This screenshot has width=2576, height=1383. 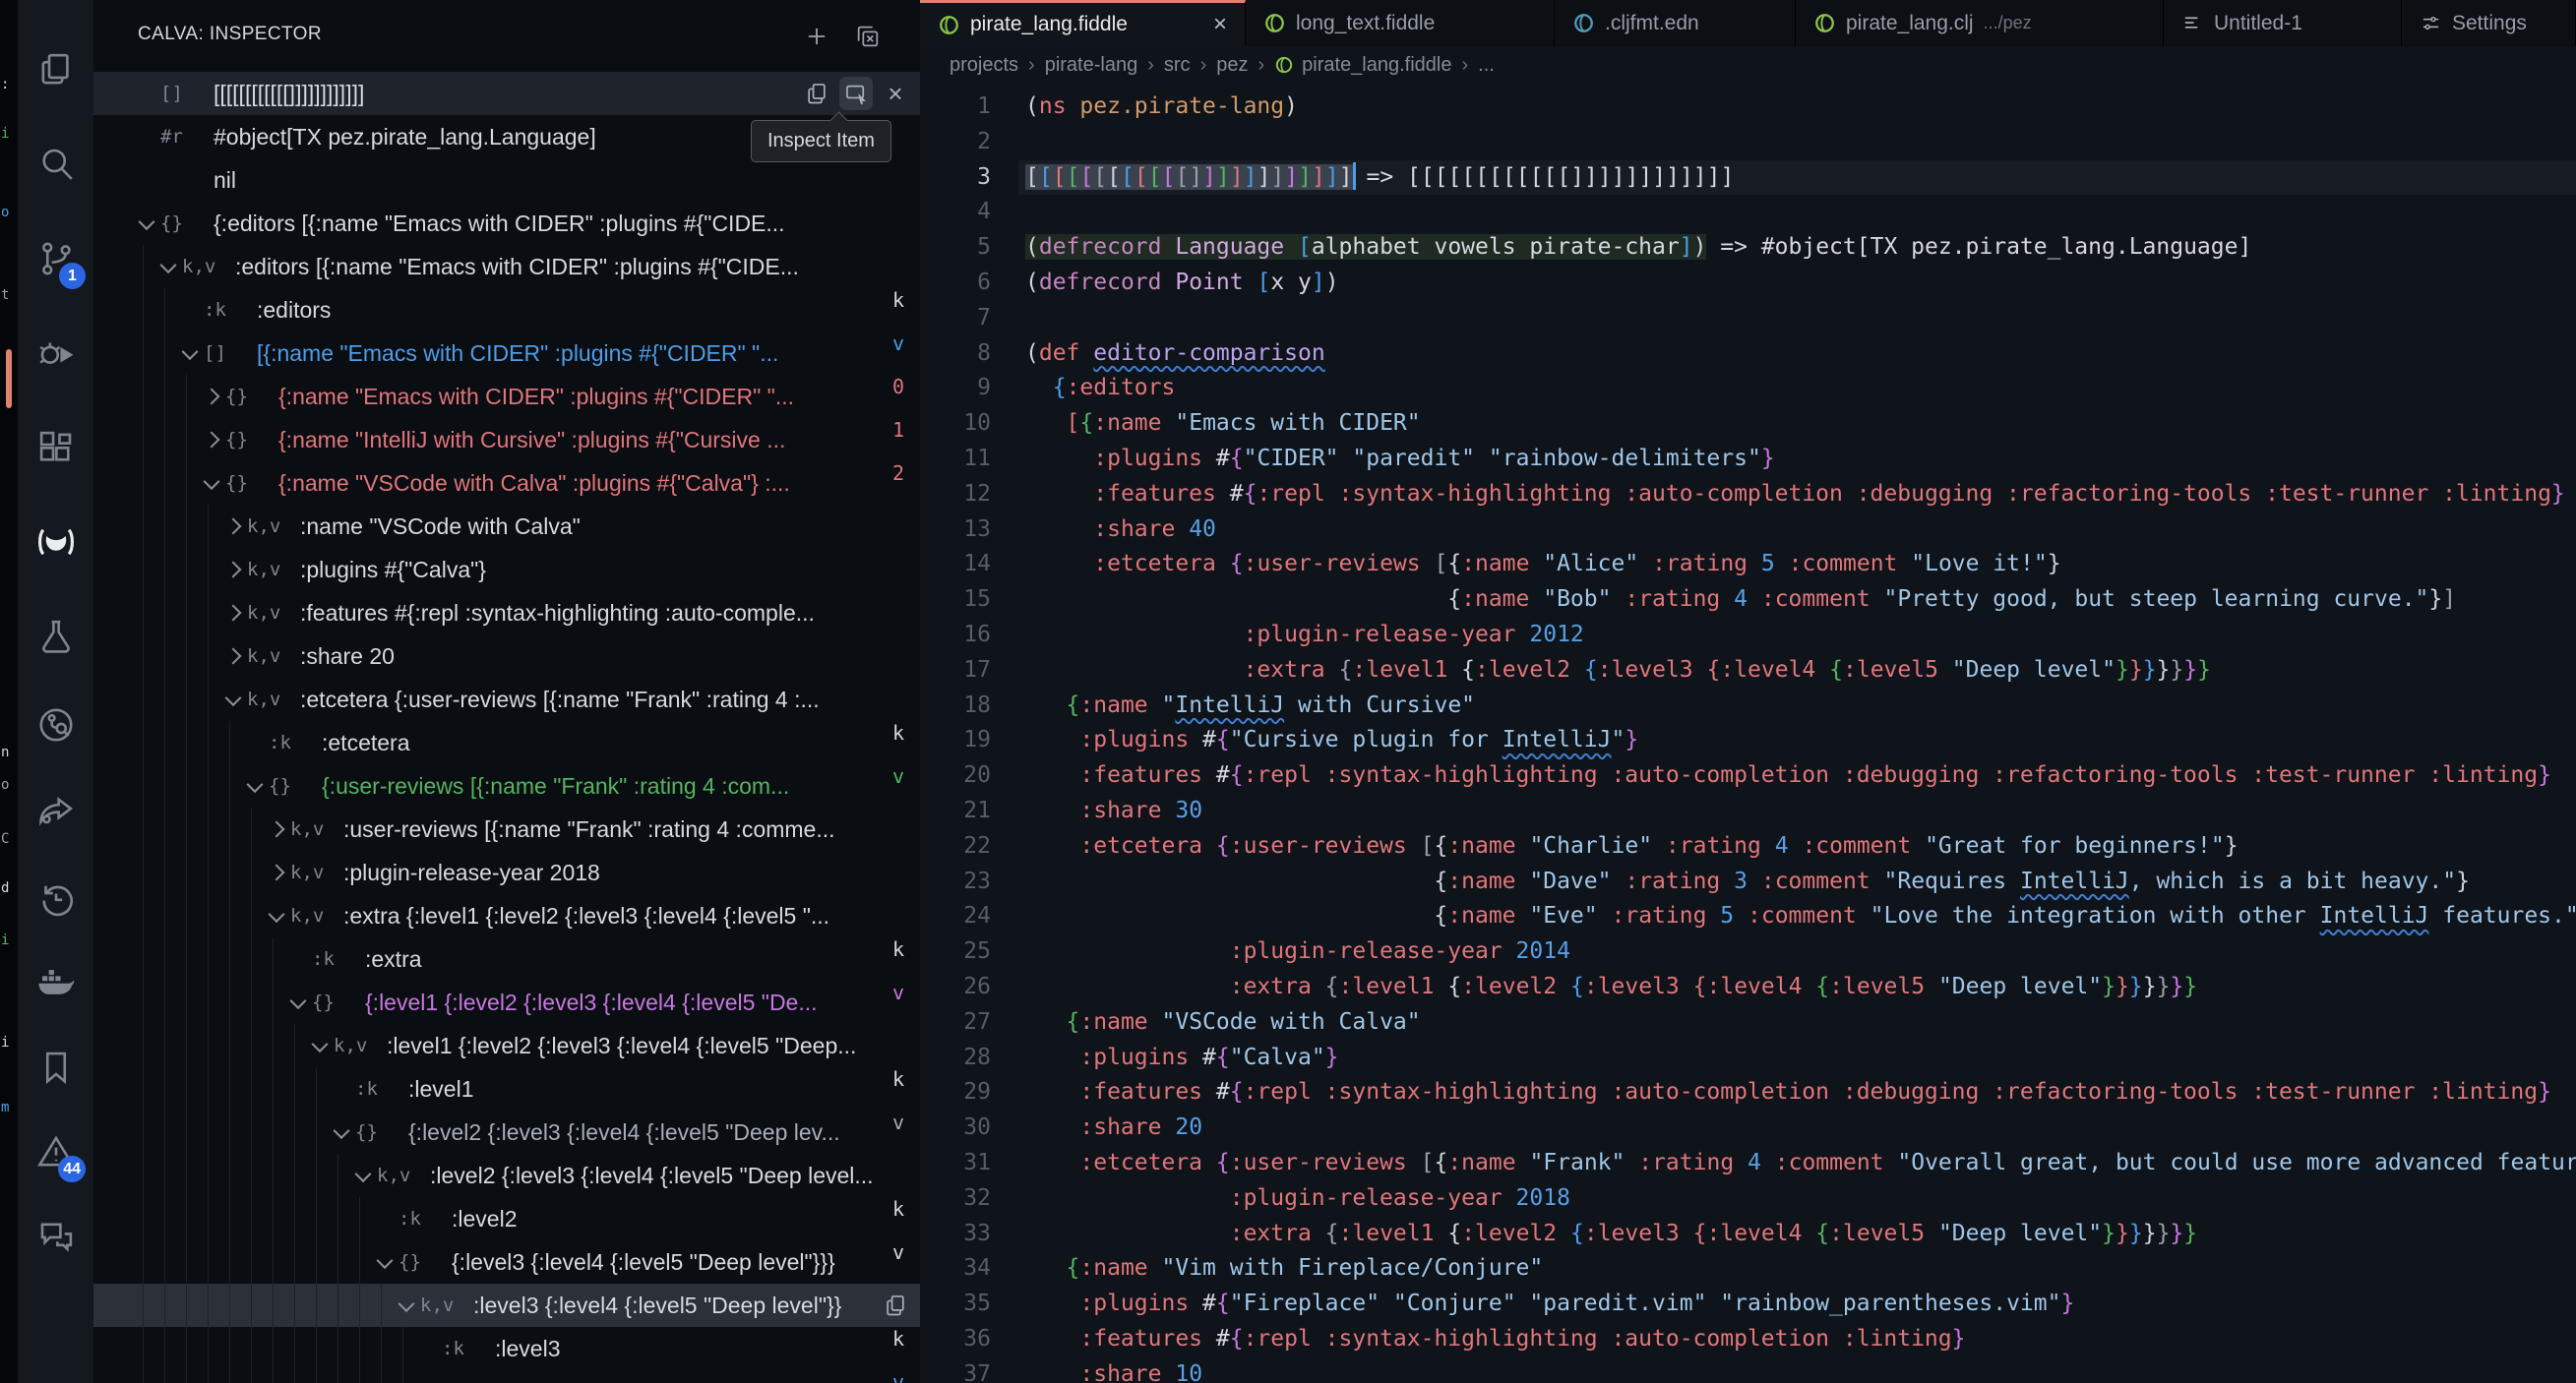 I want to click on docker-icon, so click(x=55, y=982).